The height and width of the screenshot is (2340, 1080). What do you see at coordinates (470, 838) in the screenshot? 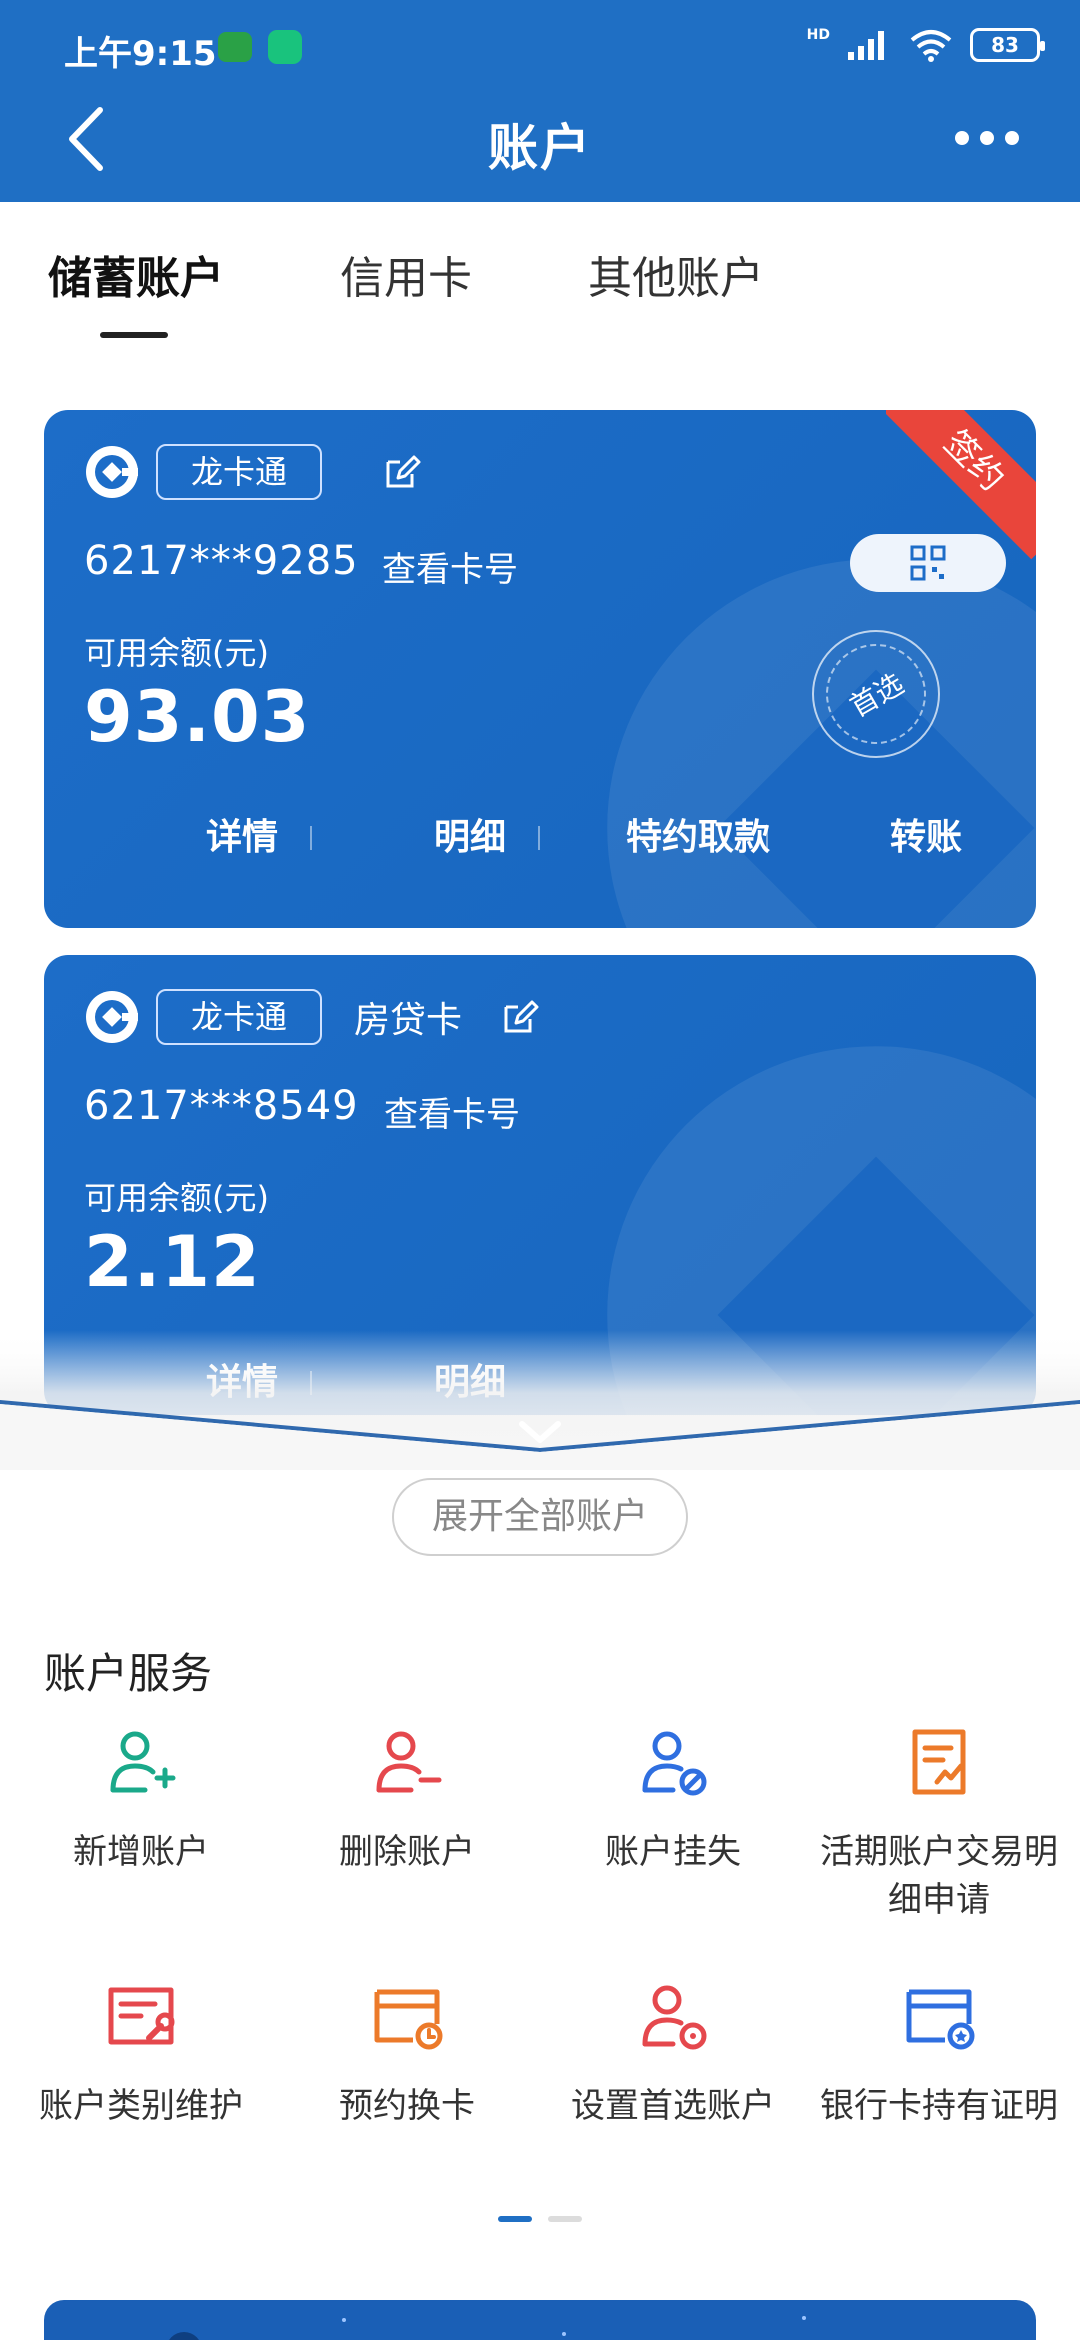
I see `transactions-button: 明细` at bounding box center [470, 838].